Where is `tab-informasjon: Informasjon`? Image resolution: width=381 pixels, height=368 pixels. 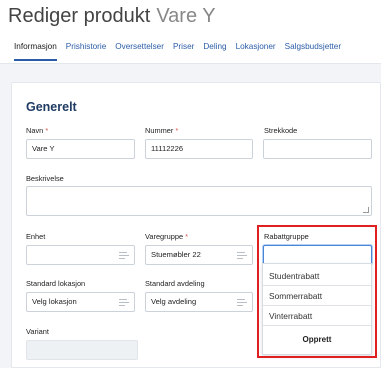
tab-informasjon: Informasjon is located at coordinates (35, 52).